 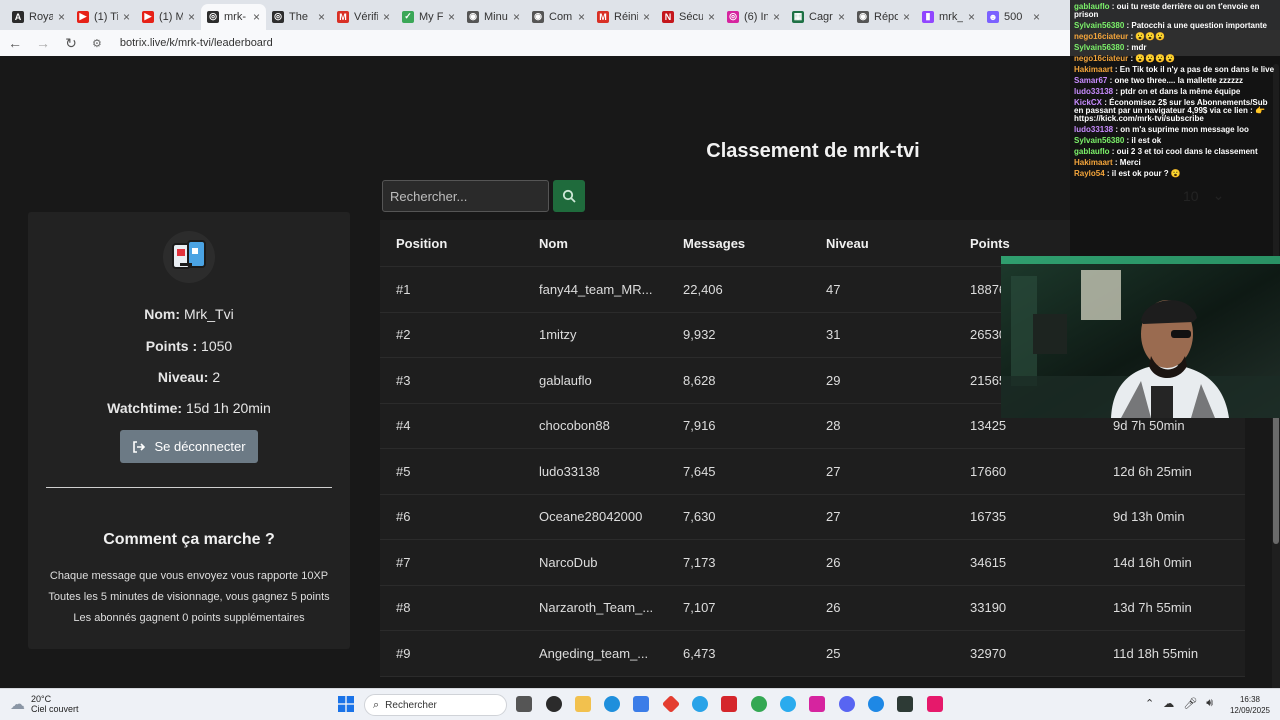 What do you see at coordinates (818, 17) in the screenshot?
I see `browser-tab: ▦ Cagr ×` at bounding box center [818, 17].